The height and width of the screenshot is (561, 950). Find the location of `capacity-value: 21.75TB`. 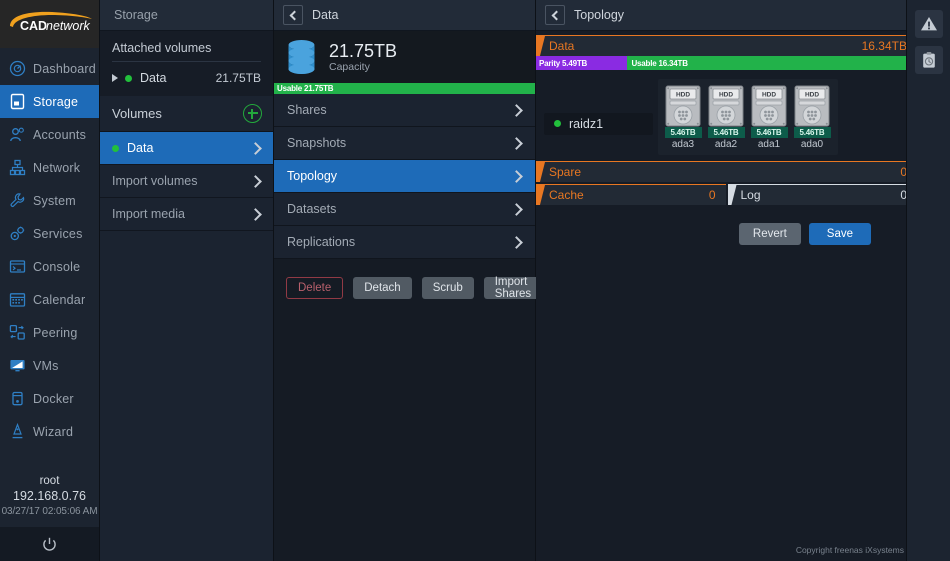

capacity-value: 21.75TB is located at coordinates (363, 50).